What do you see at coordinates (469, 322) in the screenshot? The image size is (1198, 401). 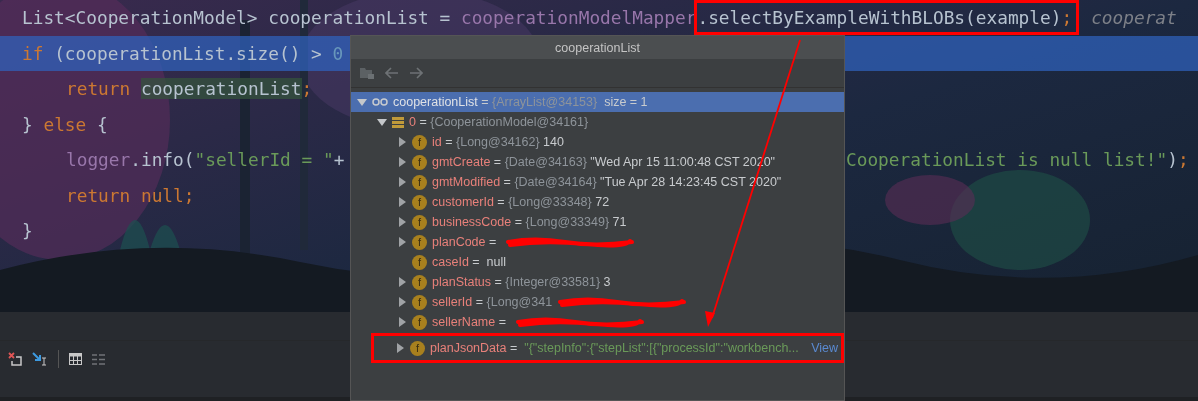 I see `variable-entry: sellerName =` at bounding box center [469, 322].